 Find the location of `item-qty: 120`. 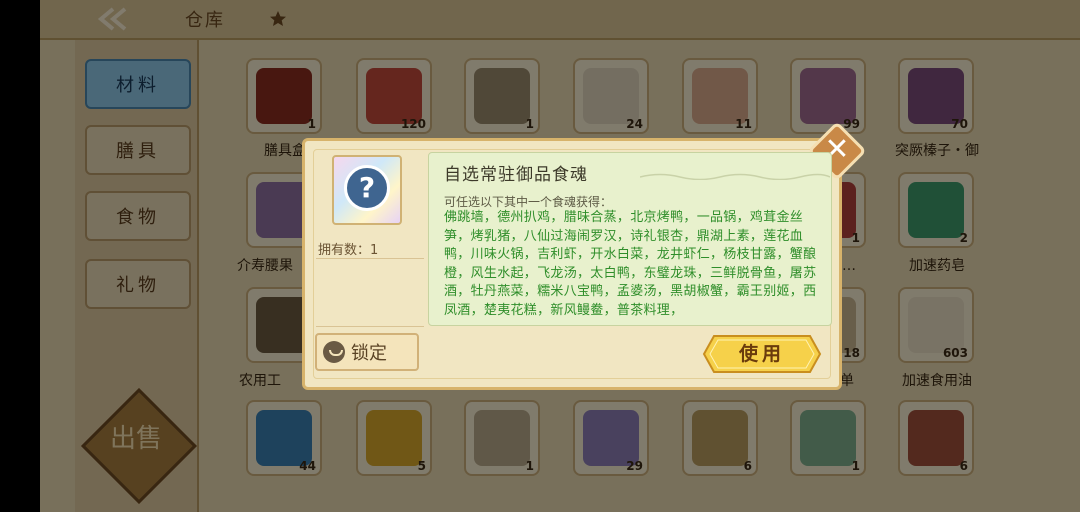

item-qty: 120 is located at coordinates (413, 124).